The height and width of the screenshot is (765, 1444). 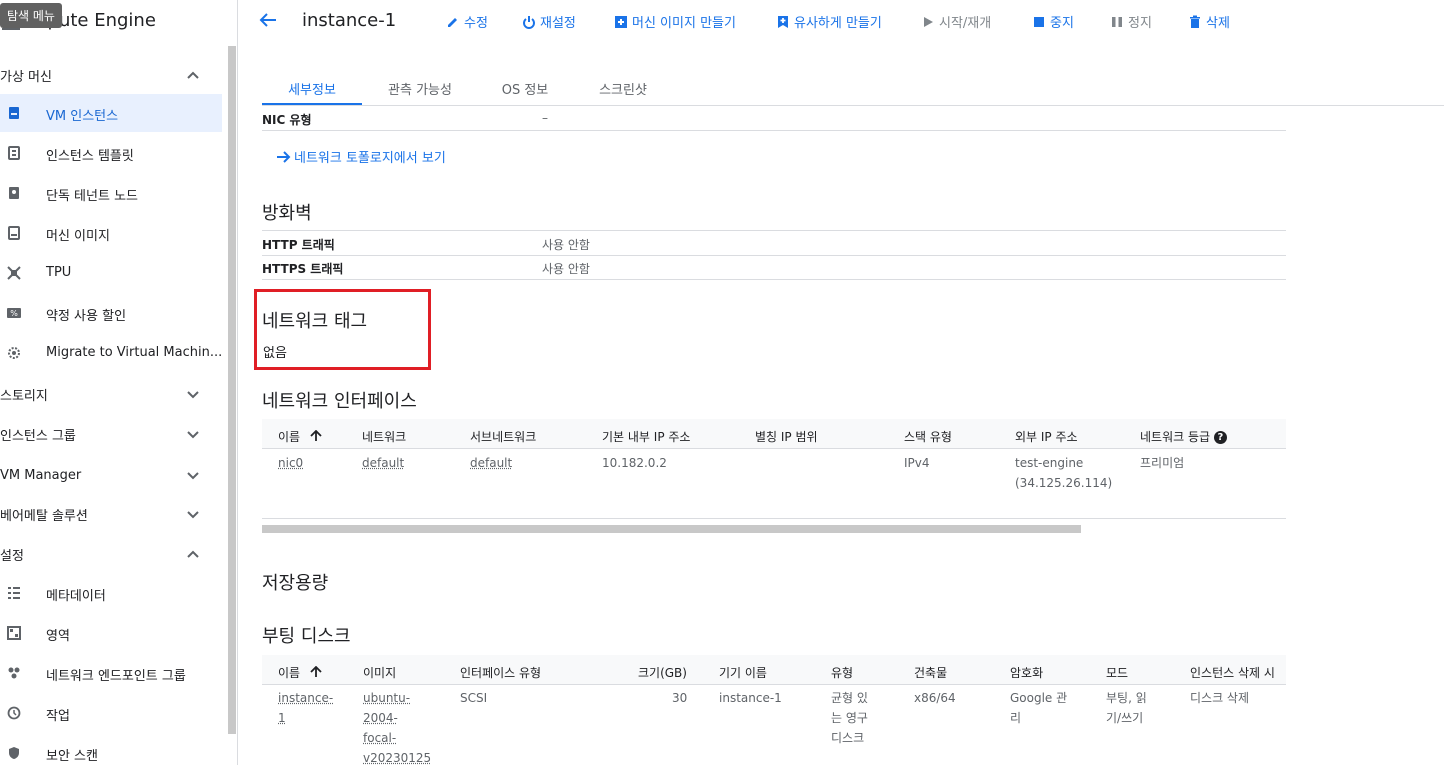 I want to click on col-mode: 모드, so click(x=1117, y=673).